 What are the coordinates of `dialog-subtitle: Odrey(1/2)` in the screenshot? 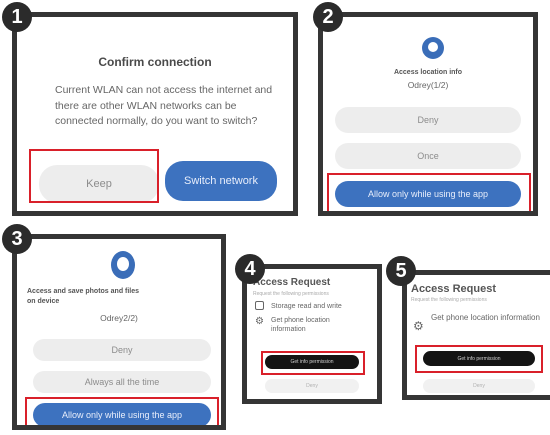 It's located at (428, 85).